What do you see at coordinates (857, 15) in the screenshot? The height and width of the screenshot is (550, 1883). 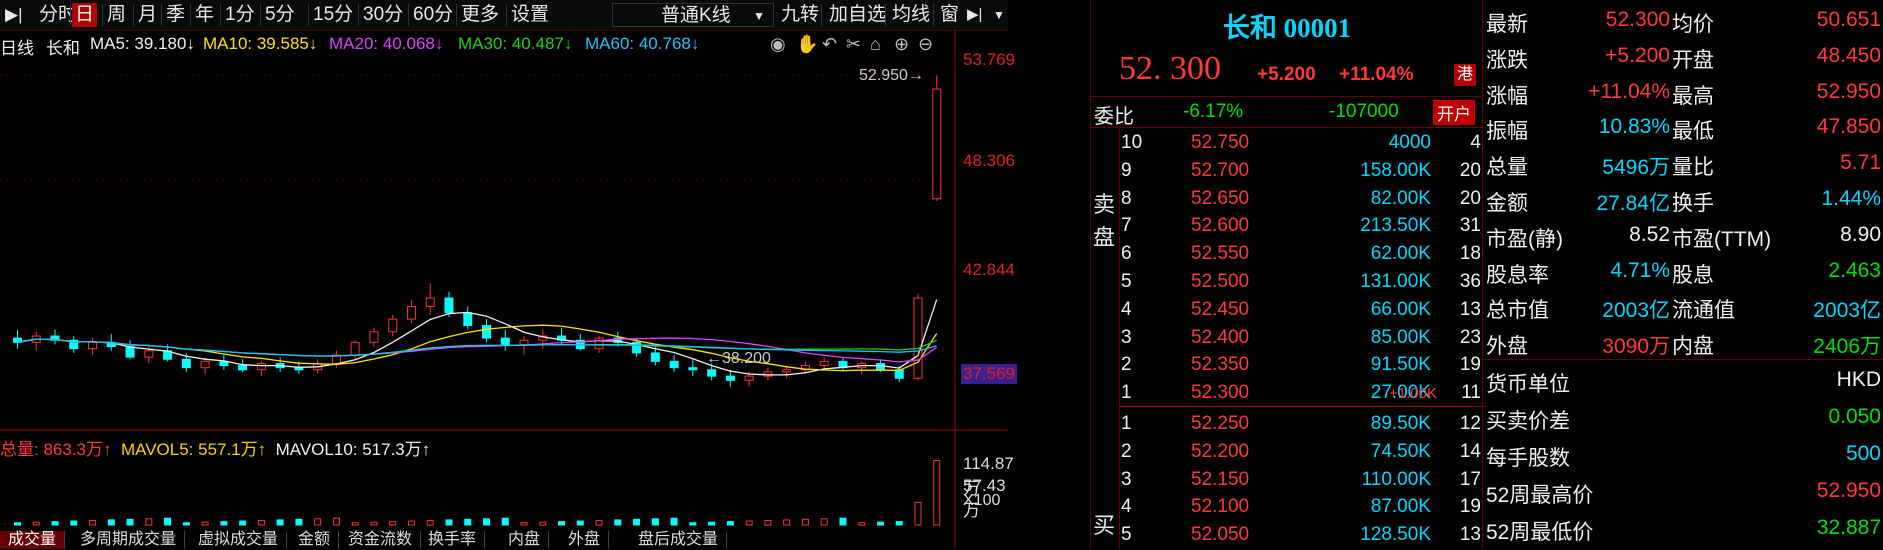 I see `add-favorite-button: 加自选` at bounding box center [857, 15].